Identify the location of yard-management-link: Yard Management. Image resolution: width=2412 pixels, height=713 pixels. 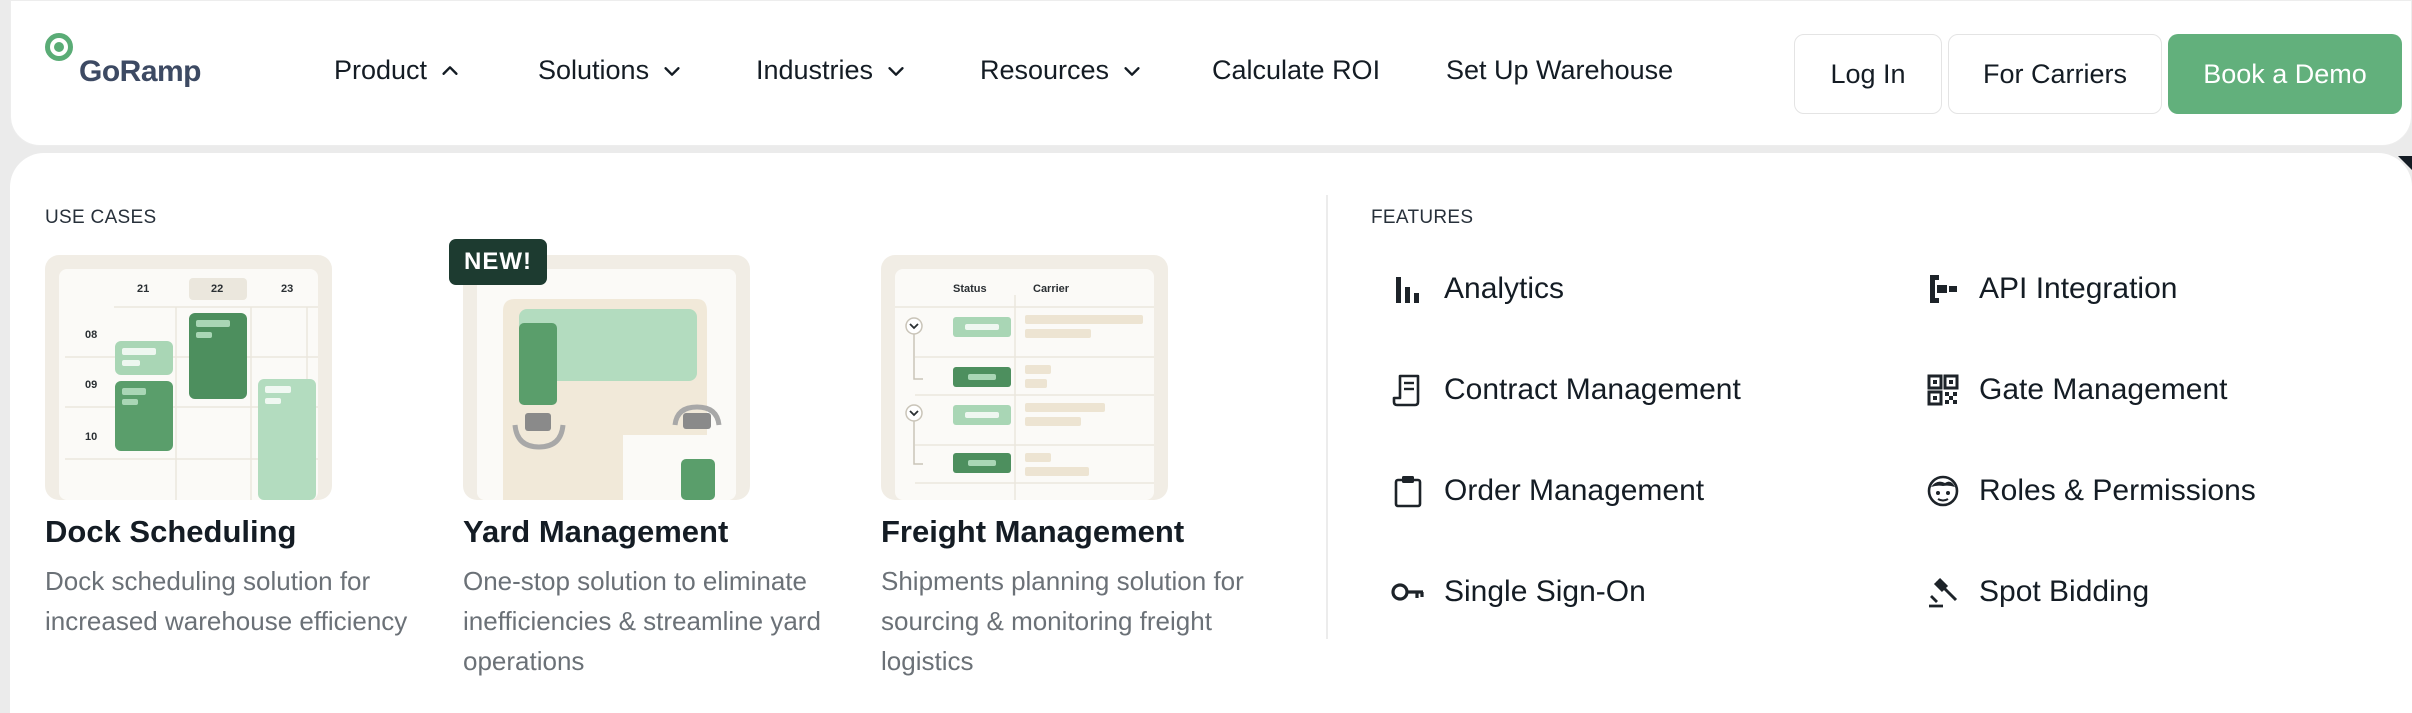
(595, 532).